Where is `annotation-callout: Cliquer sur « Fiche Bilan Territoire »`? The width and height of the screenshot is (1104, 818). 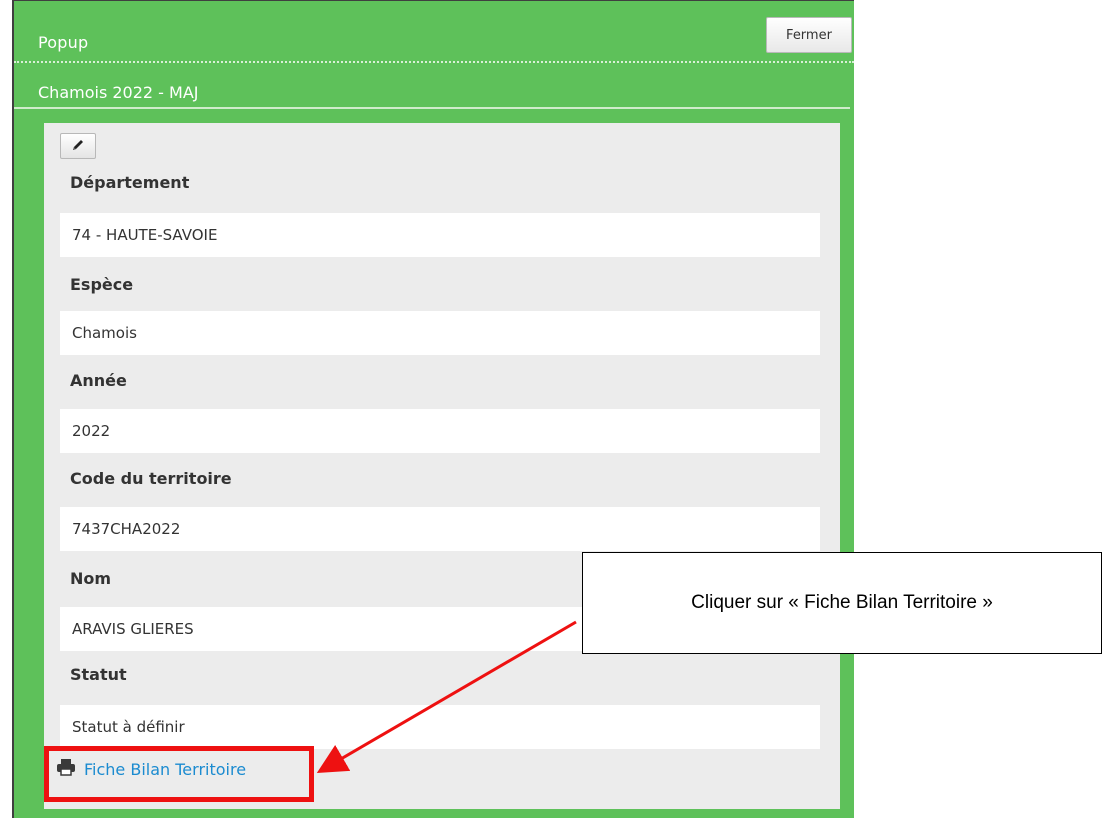
annotation-callout: Cliquer sur « Fiche Bilan Territoire » is located at coordinates (842, 603).